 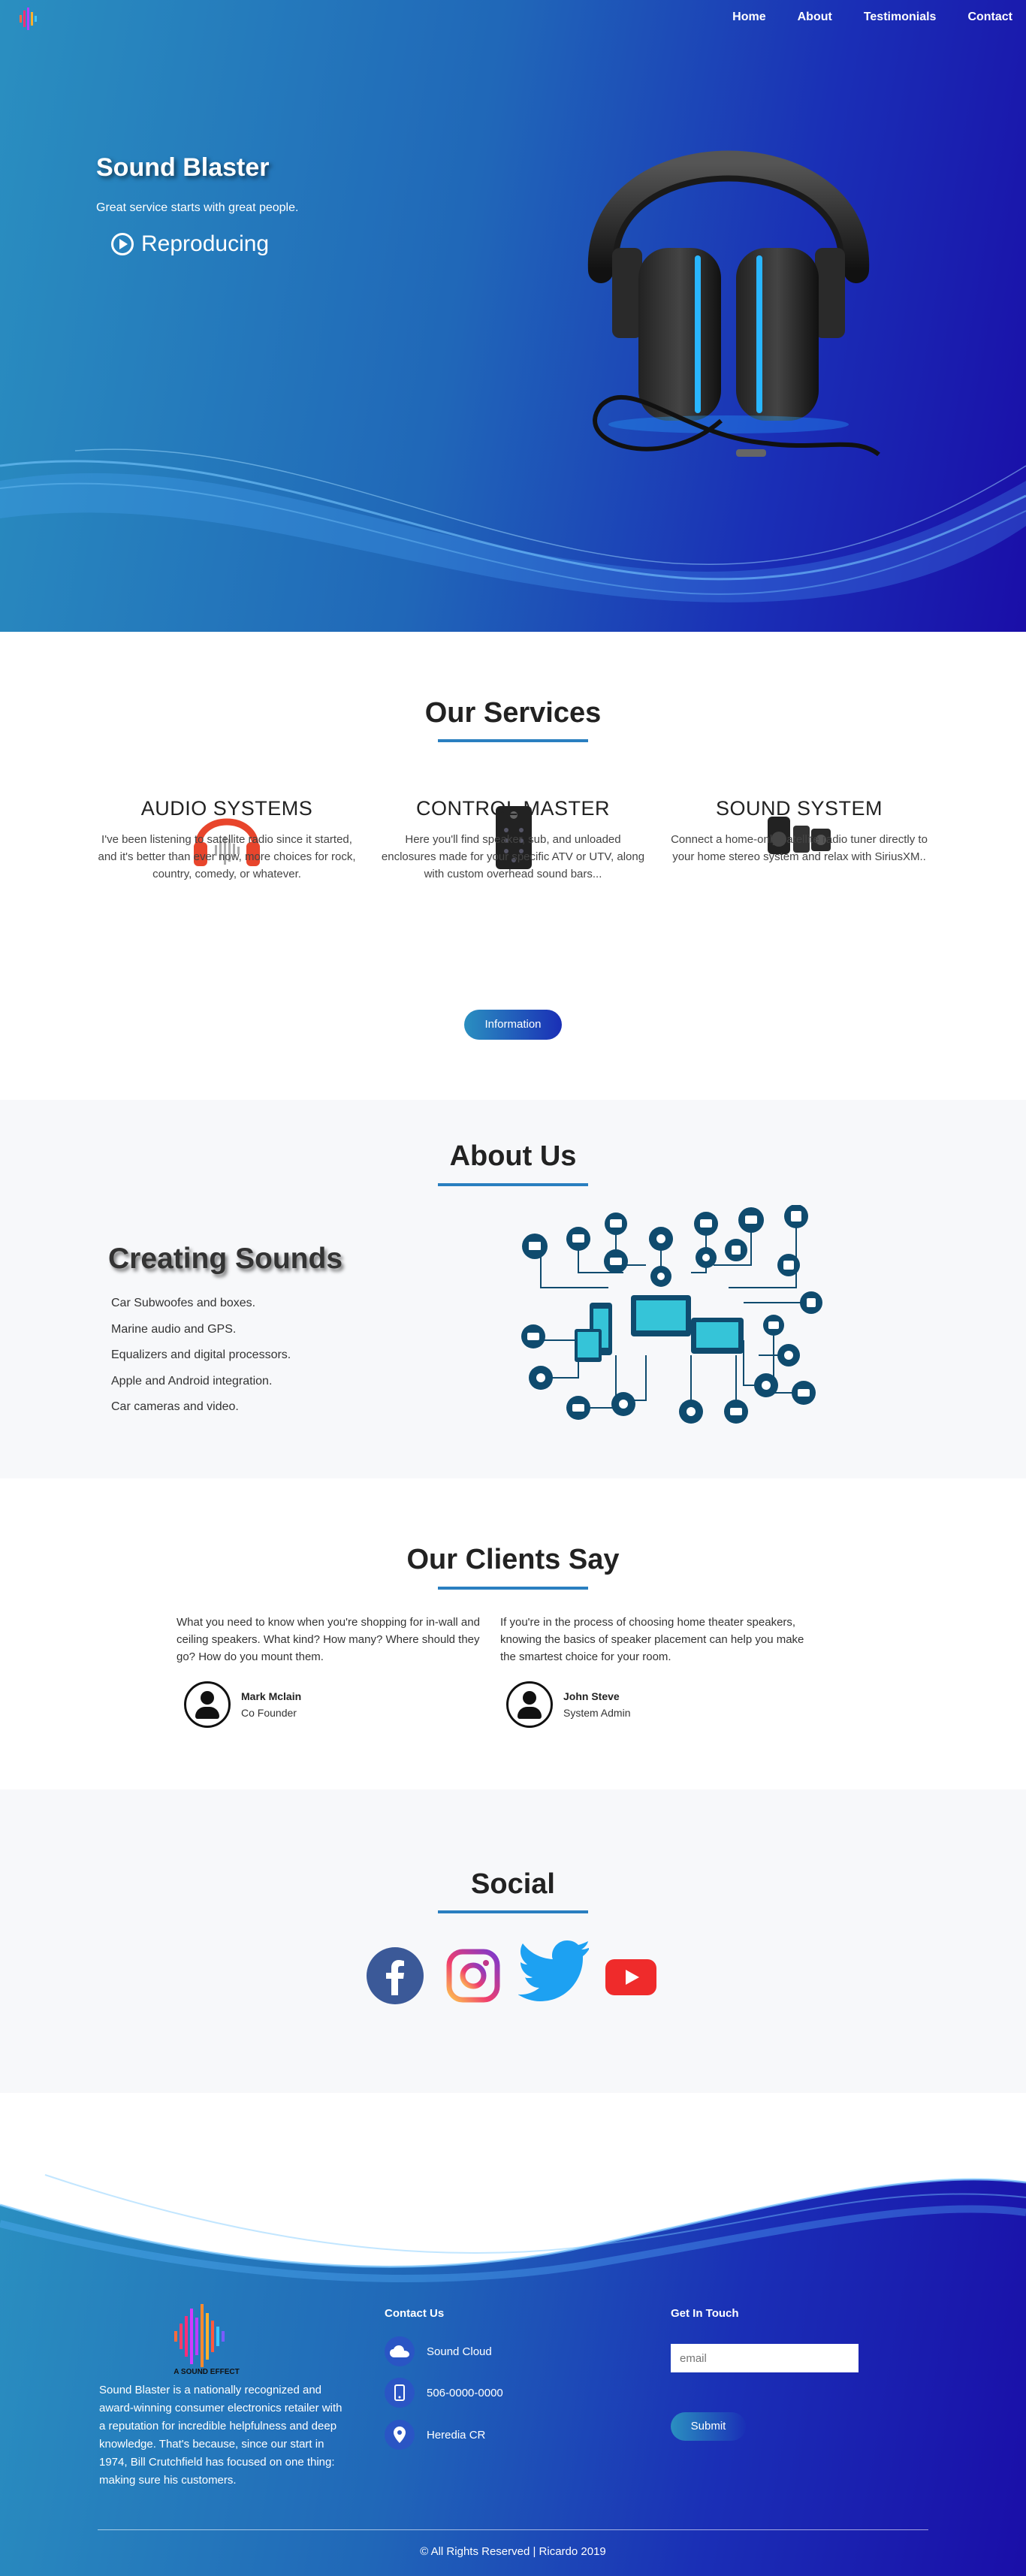 What do you see at coordinates (553, 1971) in the screenshot?
I see `twitter-icon` at bounding box center [553, 1971].